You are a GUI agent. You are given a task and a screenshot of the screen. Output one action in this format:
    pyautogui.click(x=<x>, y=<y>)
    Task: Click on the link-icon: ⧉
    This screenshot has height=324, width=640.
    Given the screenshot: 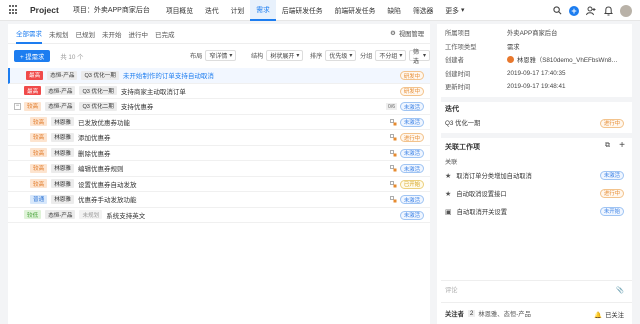 What is the action you would take?
    pyautogui.click(x=607, y=146)
    